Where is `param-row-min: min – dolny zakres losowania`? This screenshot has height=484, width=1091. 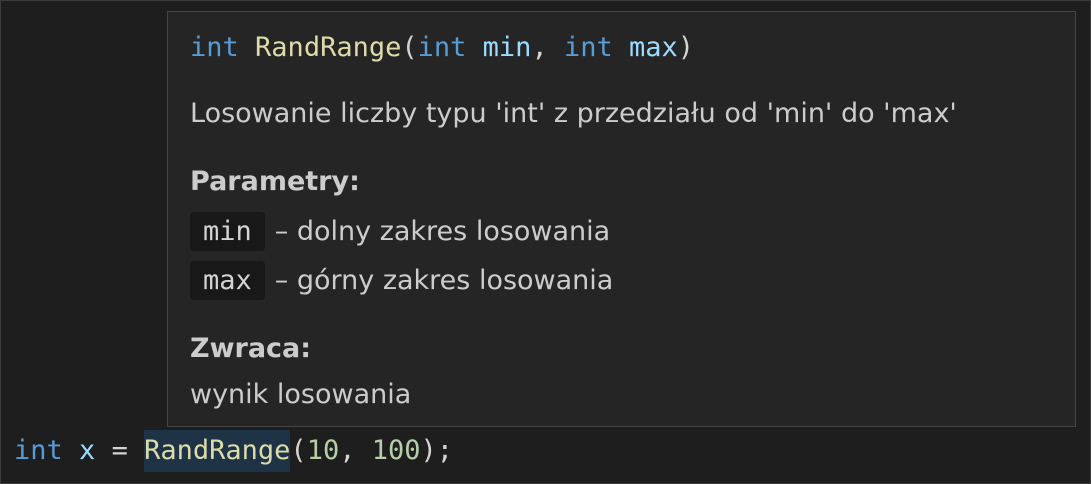 param-row-min: min – dolny zakres losowania is located at coordinates (400, 231).